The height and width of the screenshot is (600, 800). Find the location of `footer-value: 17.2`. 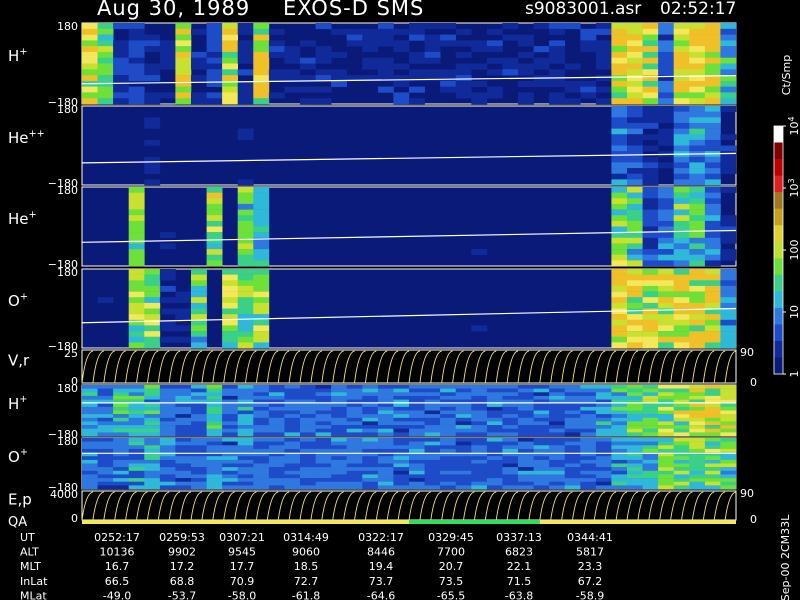

footer-value: 17.2 is located at coordinates (182, 566).